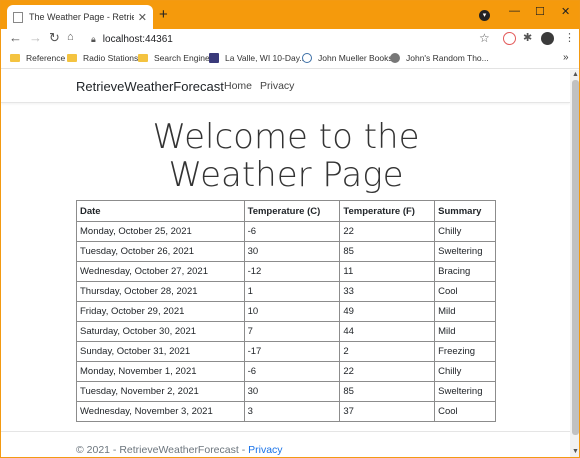  Describe the element at coordinates (347, 58) in the screenshot. I see `bookmark-john-mueller-books: John Mueller Books` at that location.